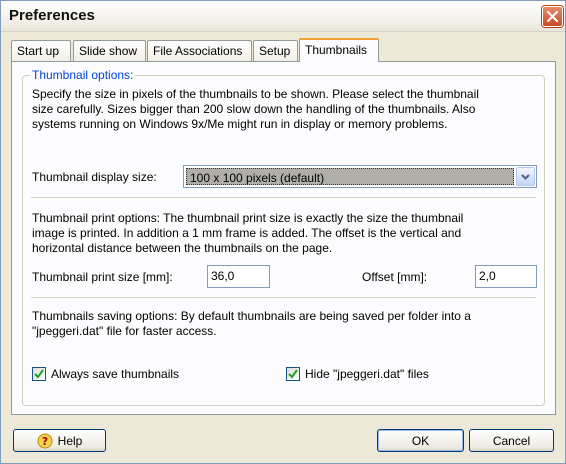  I want to click on help-label: Help, so click(70, 440).